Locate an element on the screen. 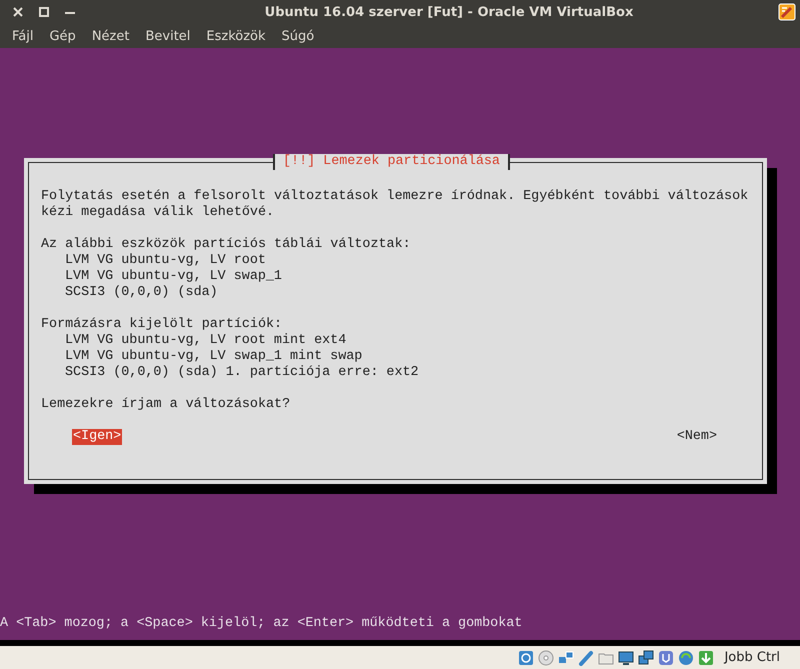 The height and width of the screenshot is (669, 800). list-item: LVM VG ubuntu-vg, LV root mint ext4 is located at coordinates (205, 340).